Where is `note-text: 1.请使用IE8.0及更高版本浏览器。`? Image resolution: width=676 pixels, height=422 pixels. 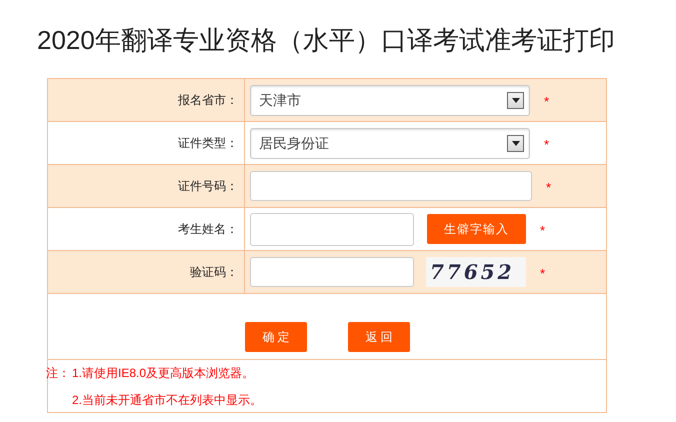
note-text: 1.请使用IE8.0及更高版本浏览器。 is located at coordinates (163, 373).